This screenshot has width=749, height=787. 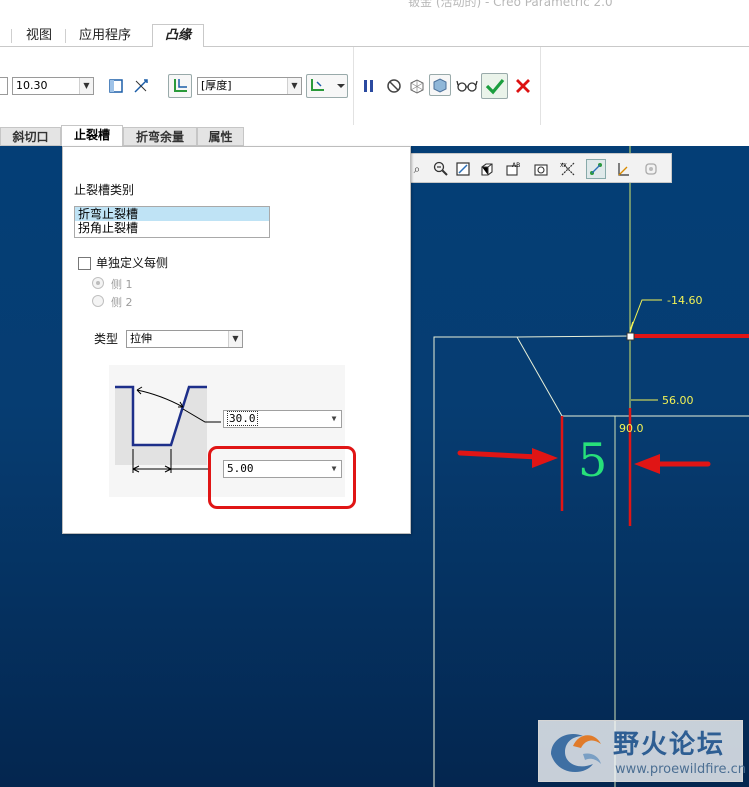 I want to click on define-each-side-checkbox, so click(x=84, y=263).